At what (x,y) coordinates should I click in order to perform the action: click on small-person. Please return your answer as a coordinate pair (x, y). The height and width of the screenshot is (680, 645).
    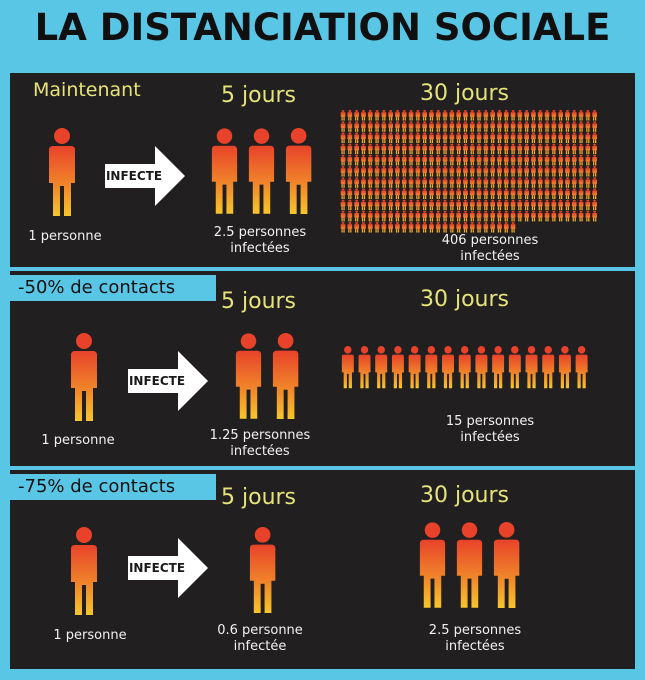
    Looking at the image, I should click on (448, 367).